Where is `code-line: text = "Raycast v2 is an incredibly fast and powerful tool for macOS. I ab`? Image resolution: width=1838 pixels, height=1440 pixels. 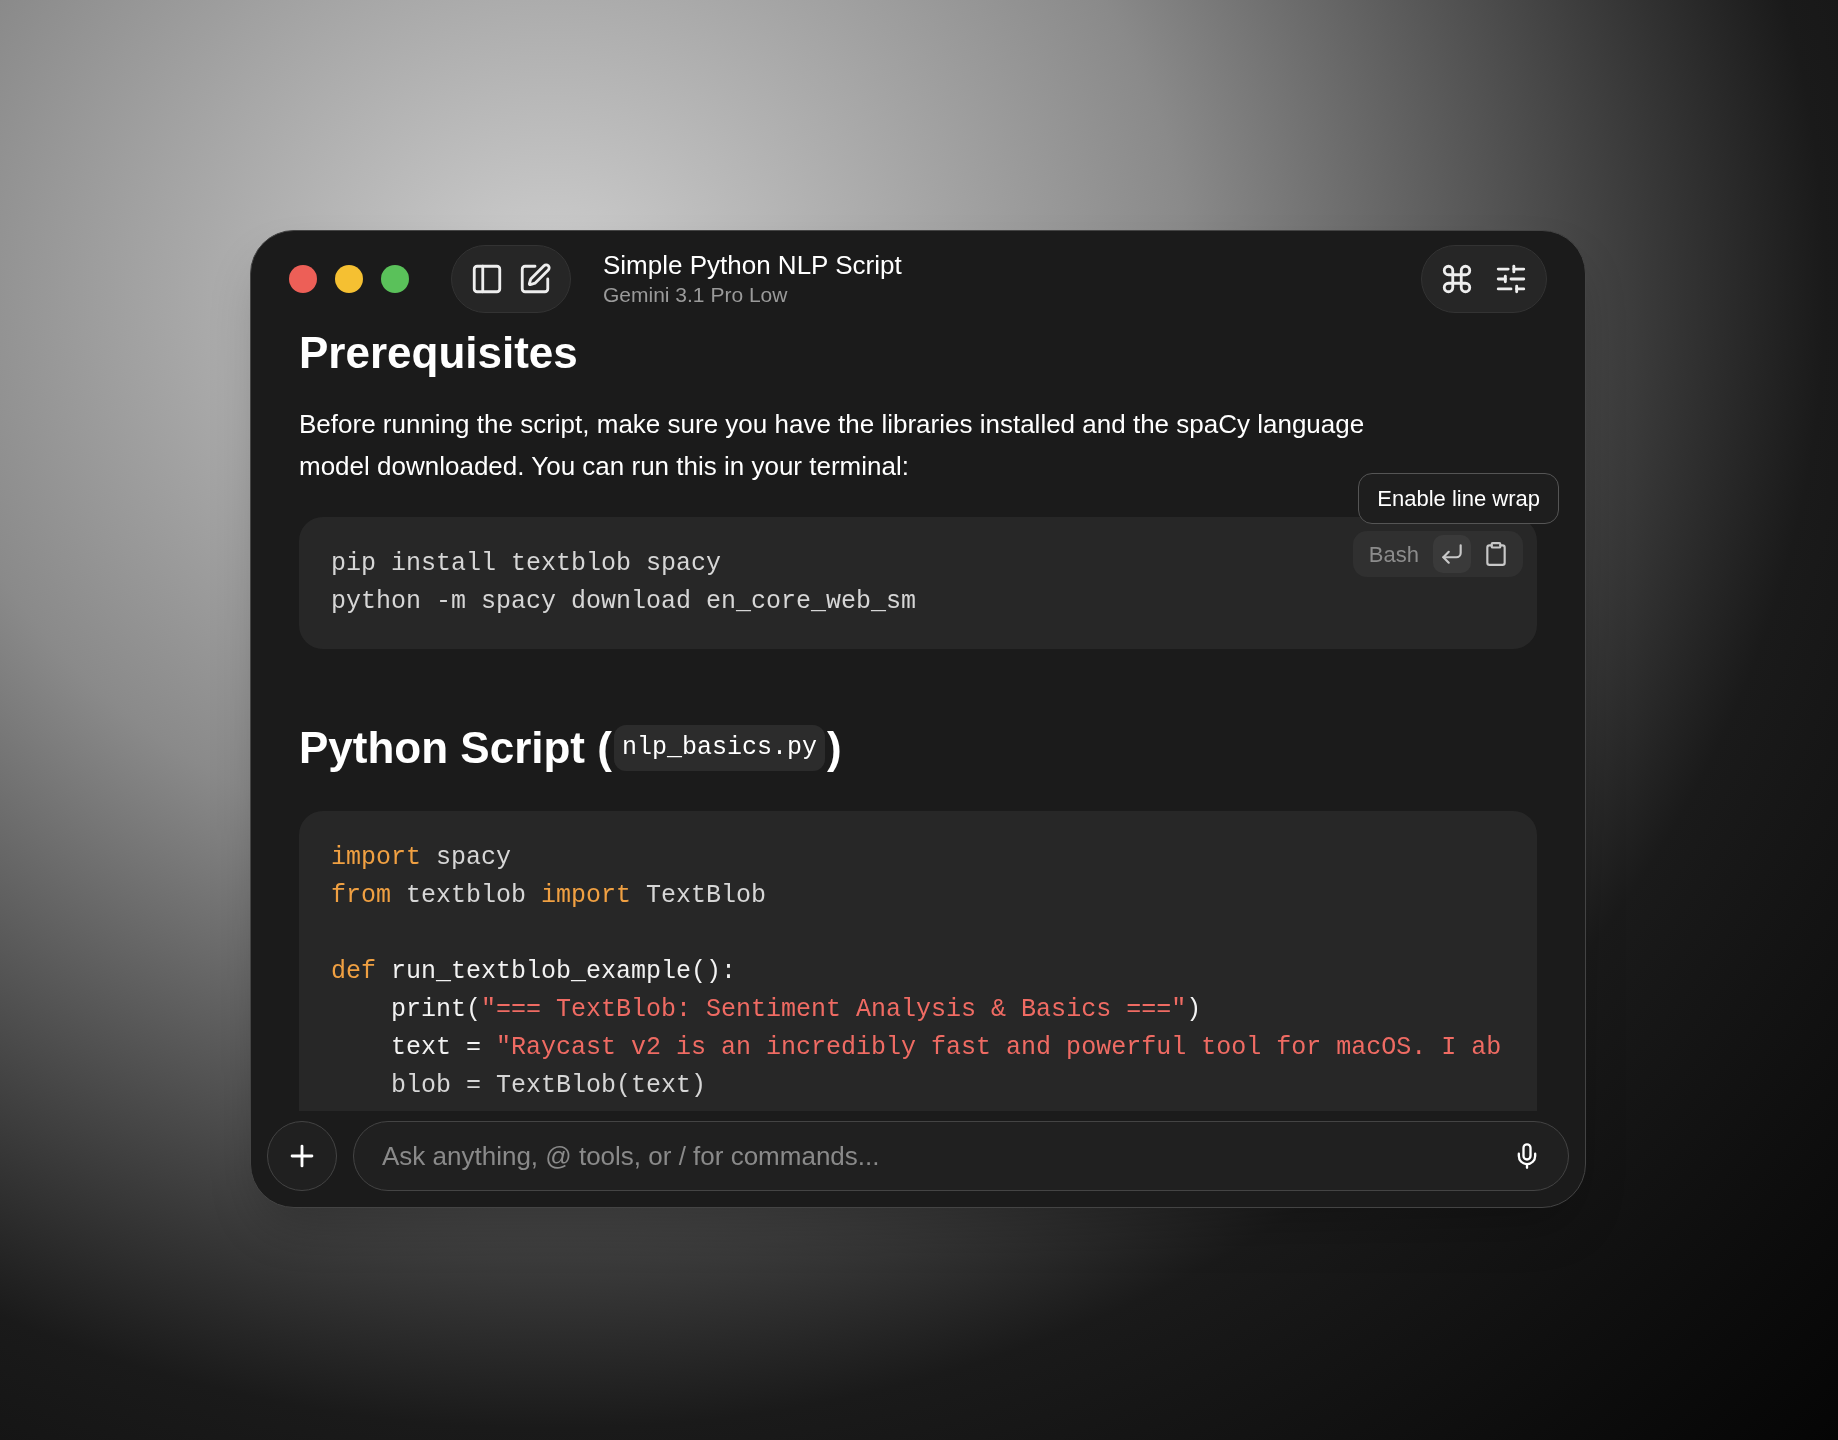
code-line: text = "Raycast v2 is an incredibly fast and powerful tool for macOS. I ab is located at coordinates (946, 1048).